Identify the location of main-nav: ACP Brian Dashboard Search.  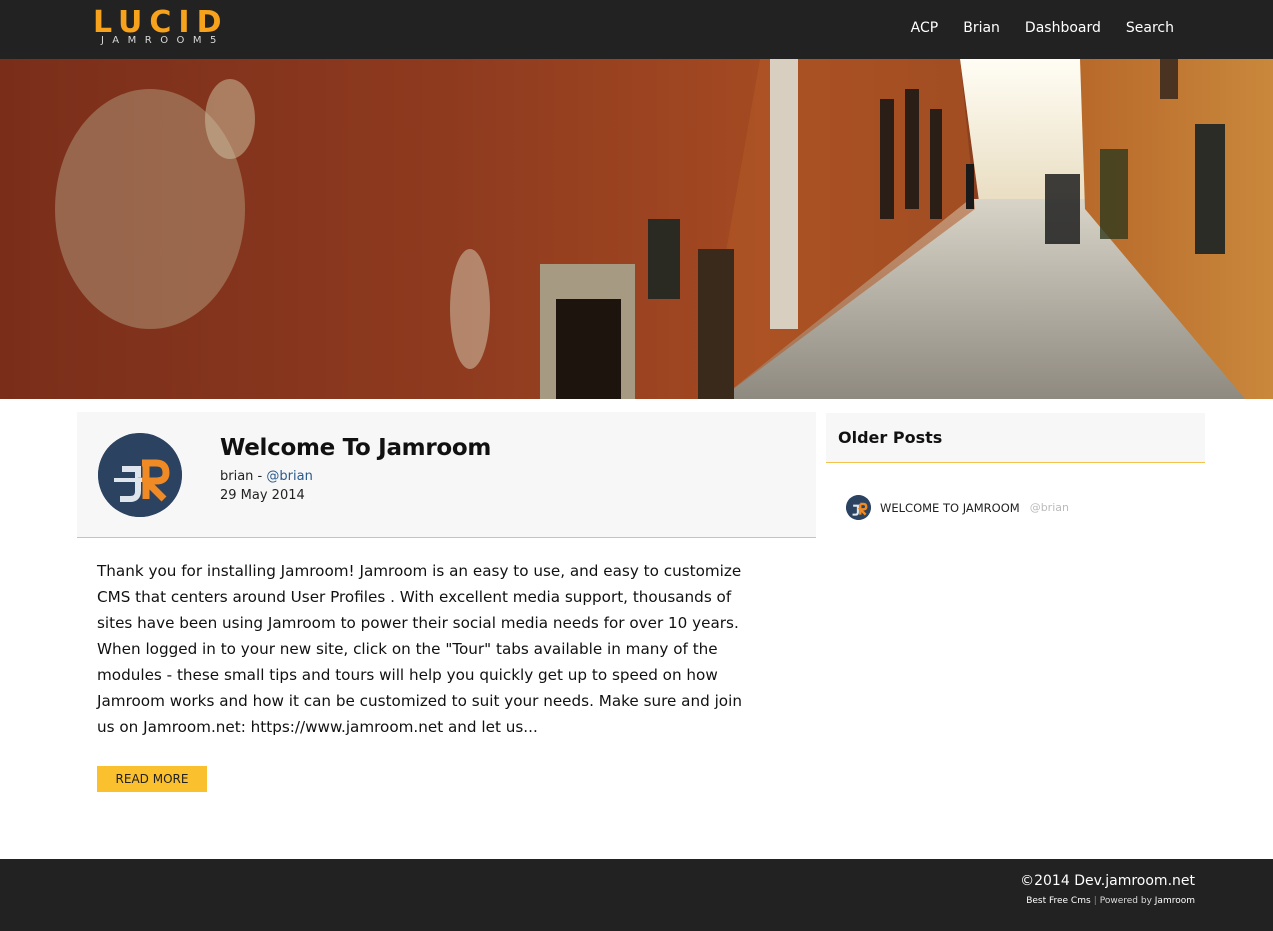
(1042, 28).